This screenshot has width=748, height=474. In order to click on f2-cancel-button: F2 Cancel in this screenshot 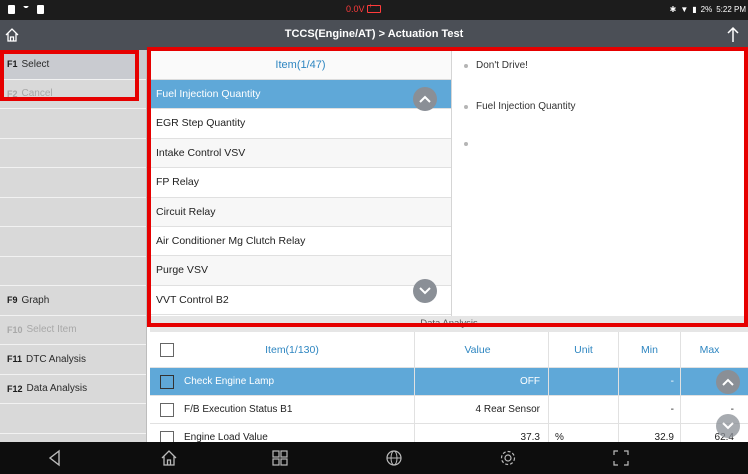, I will do `click(73, 94)`.